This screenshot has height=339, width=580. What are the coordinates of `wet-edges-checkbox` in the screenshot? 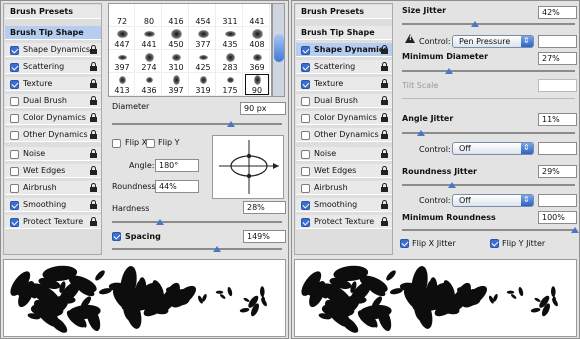 It's located at (14, 171).